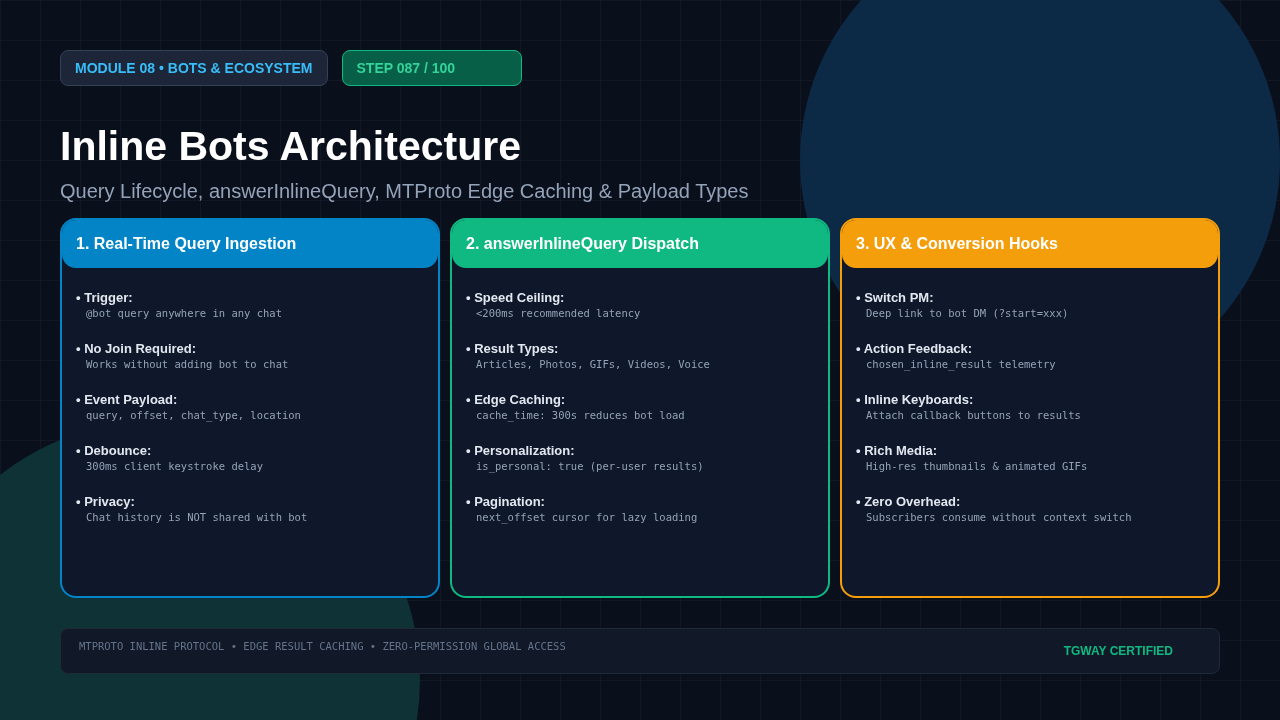  What do you see at coordinates (193, 415) in the screenshot?
I see `item-detail: query, offset, chat_type, location` at bounding box center [193, 415].